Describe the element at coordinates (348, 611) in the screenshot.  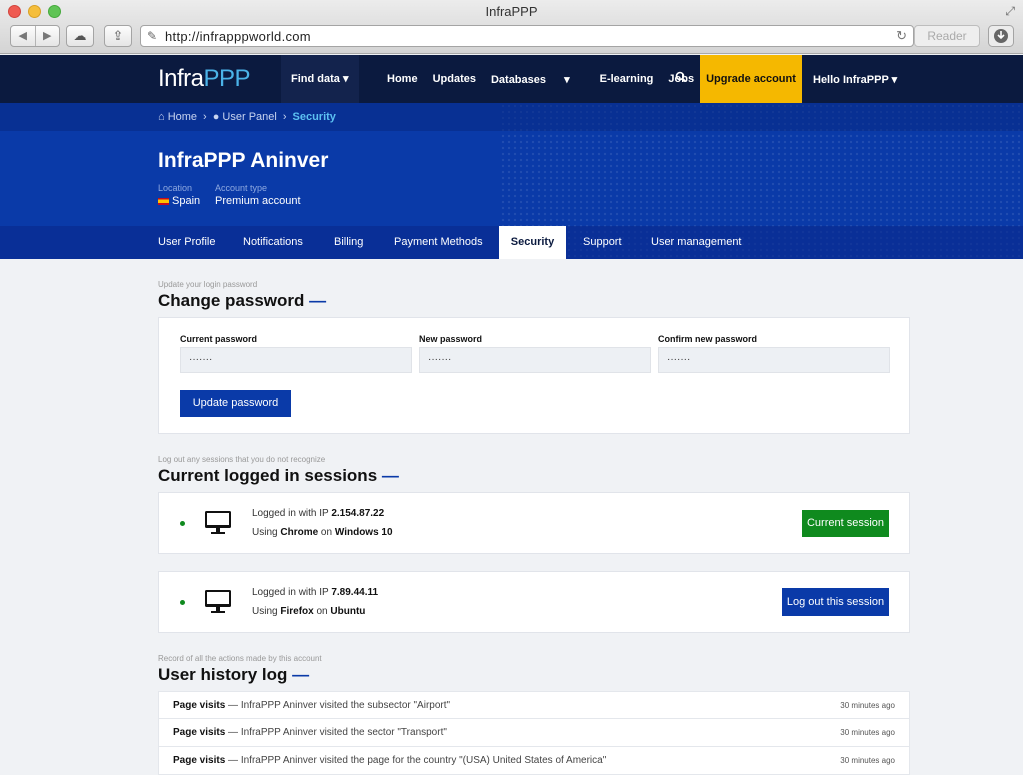
I see `session-os: Ubuntu` at that location.